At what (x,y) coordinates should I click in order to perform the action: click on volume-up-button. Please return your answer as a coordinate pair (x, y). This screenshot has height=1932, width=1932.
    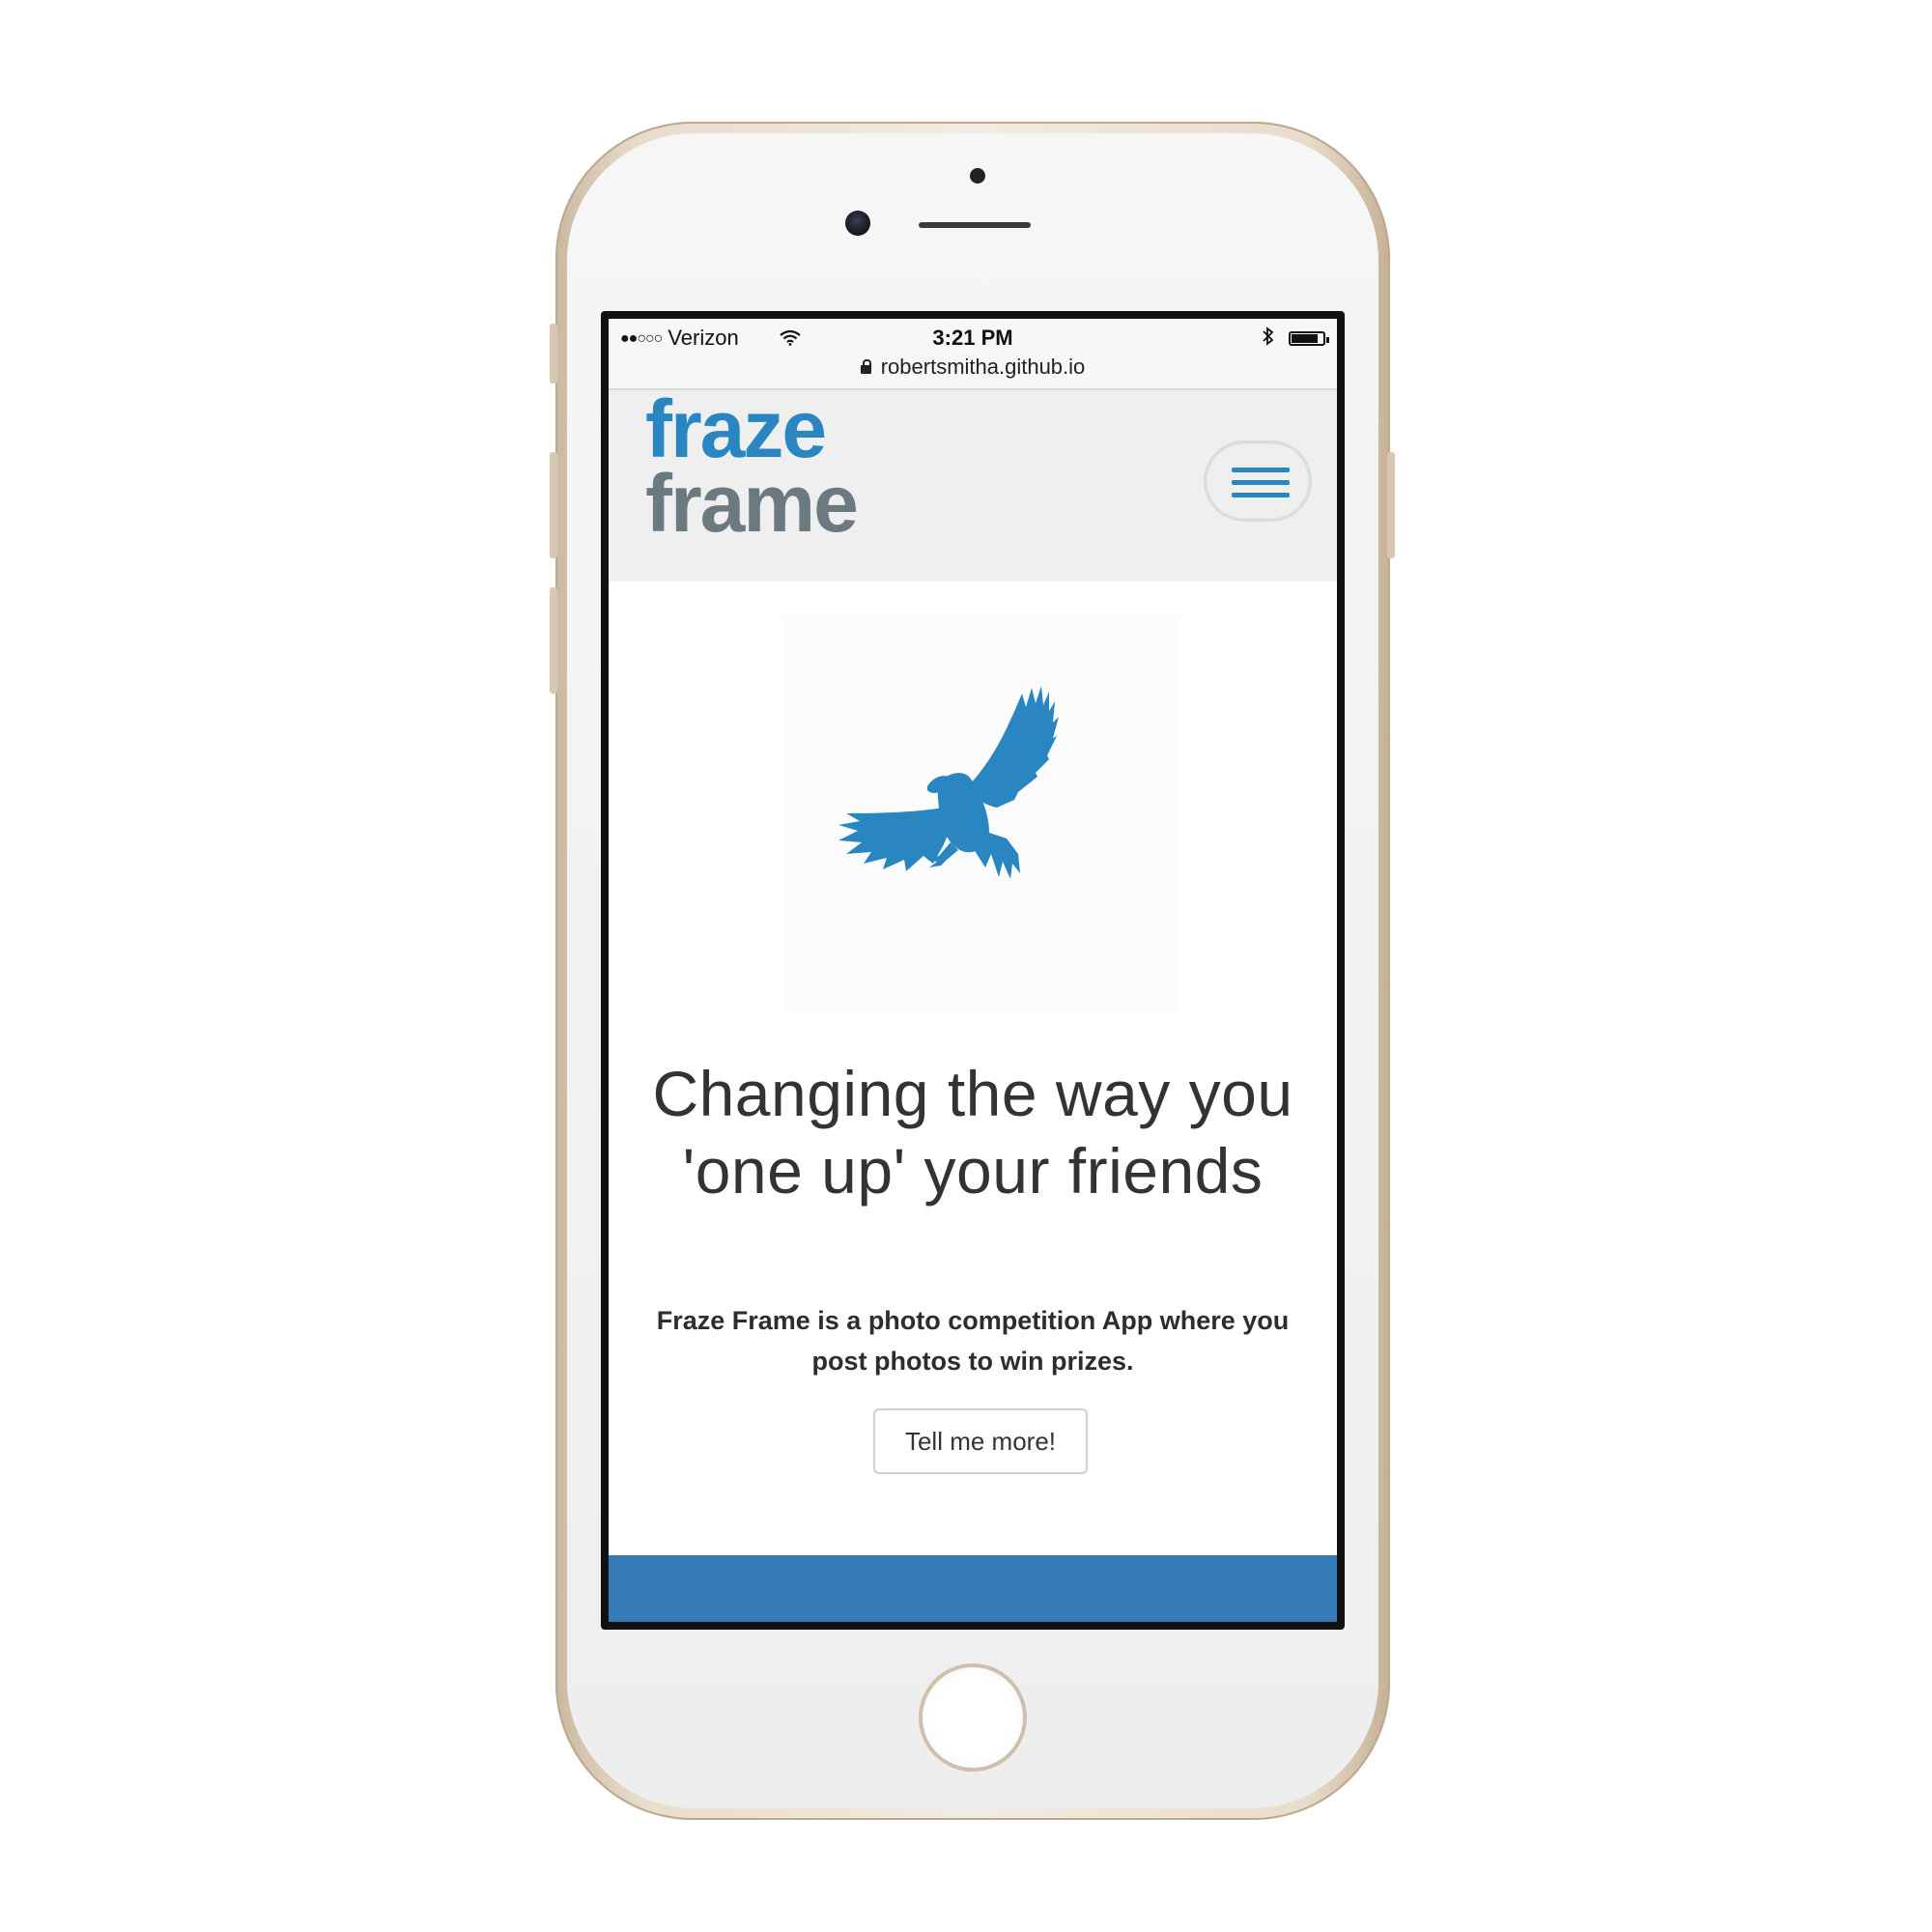
    Looking at the image, I should click on (553, 505).